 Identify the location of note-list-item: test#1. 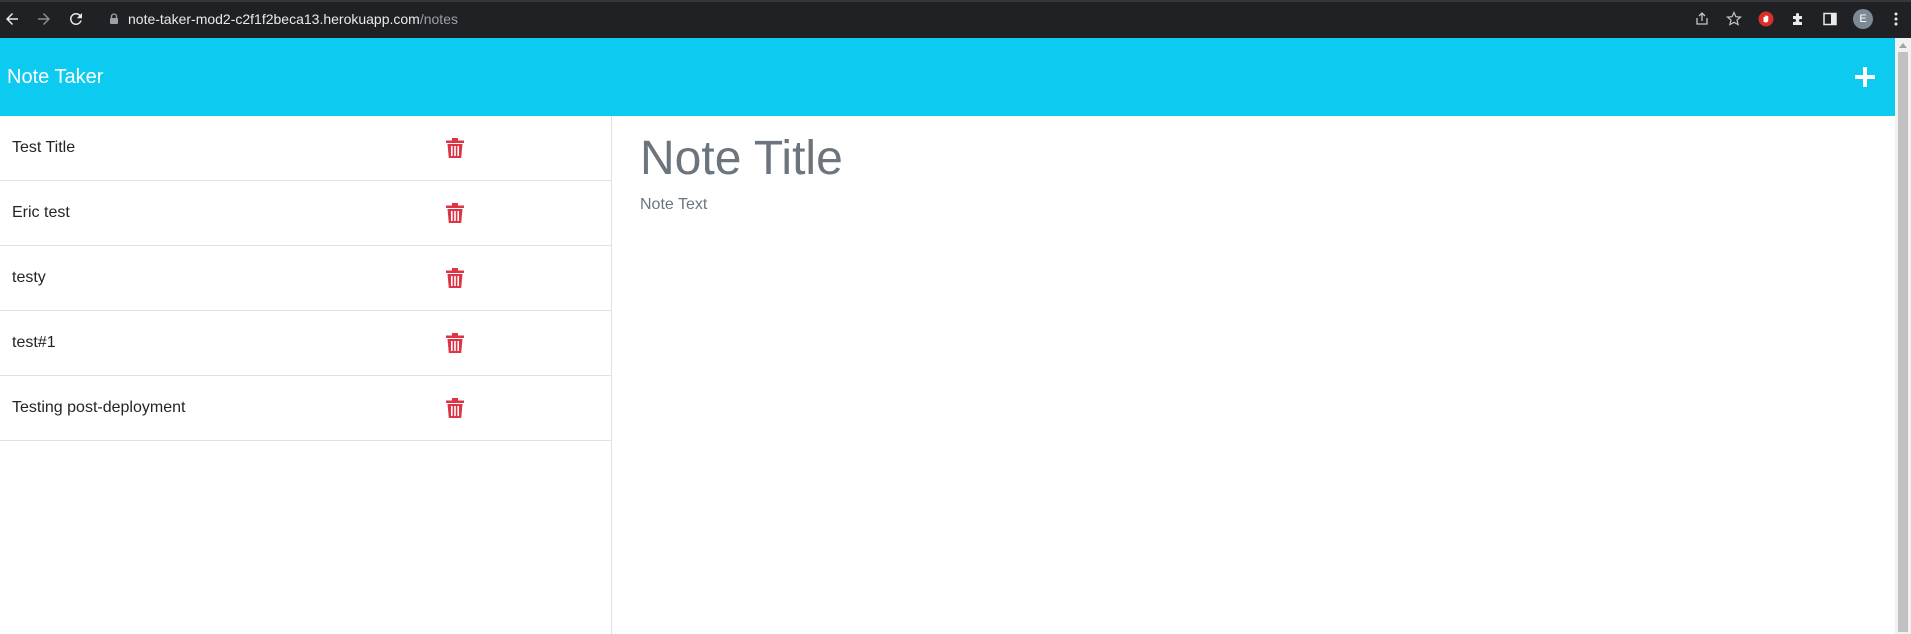
(305, 343).